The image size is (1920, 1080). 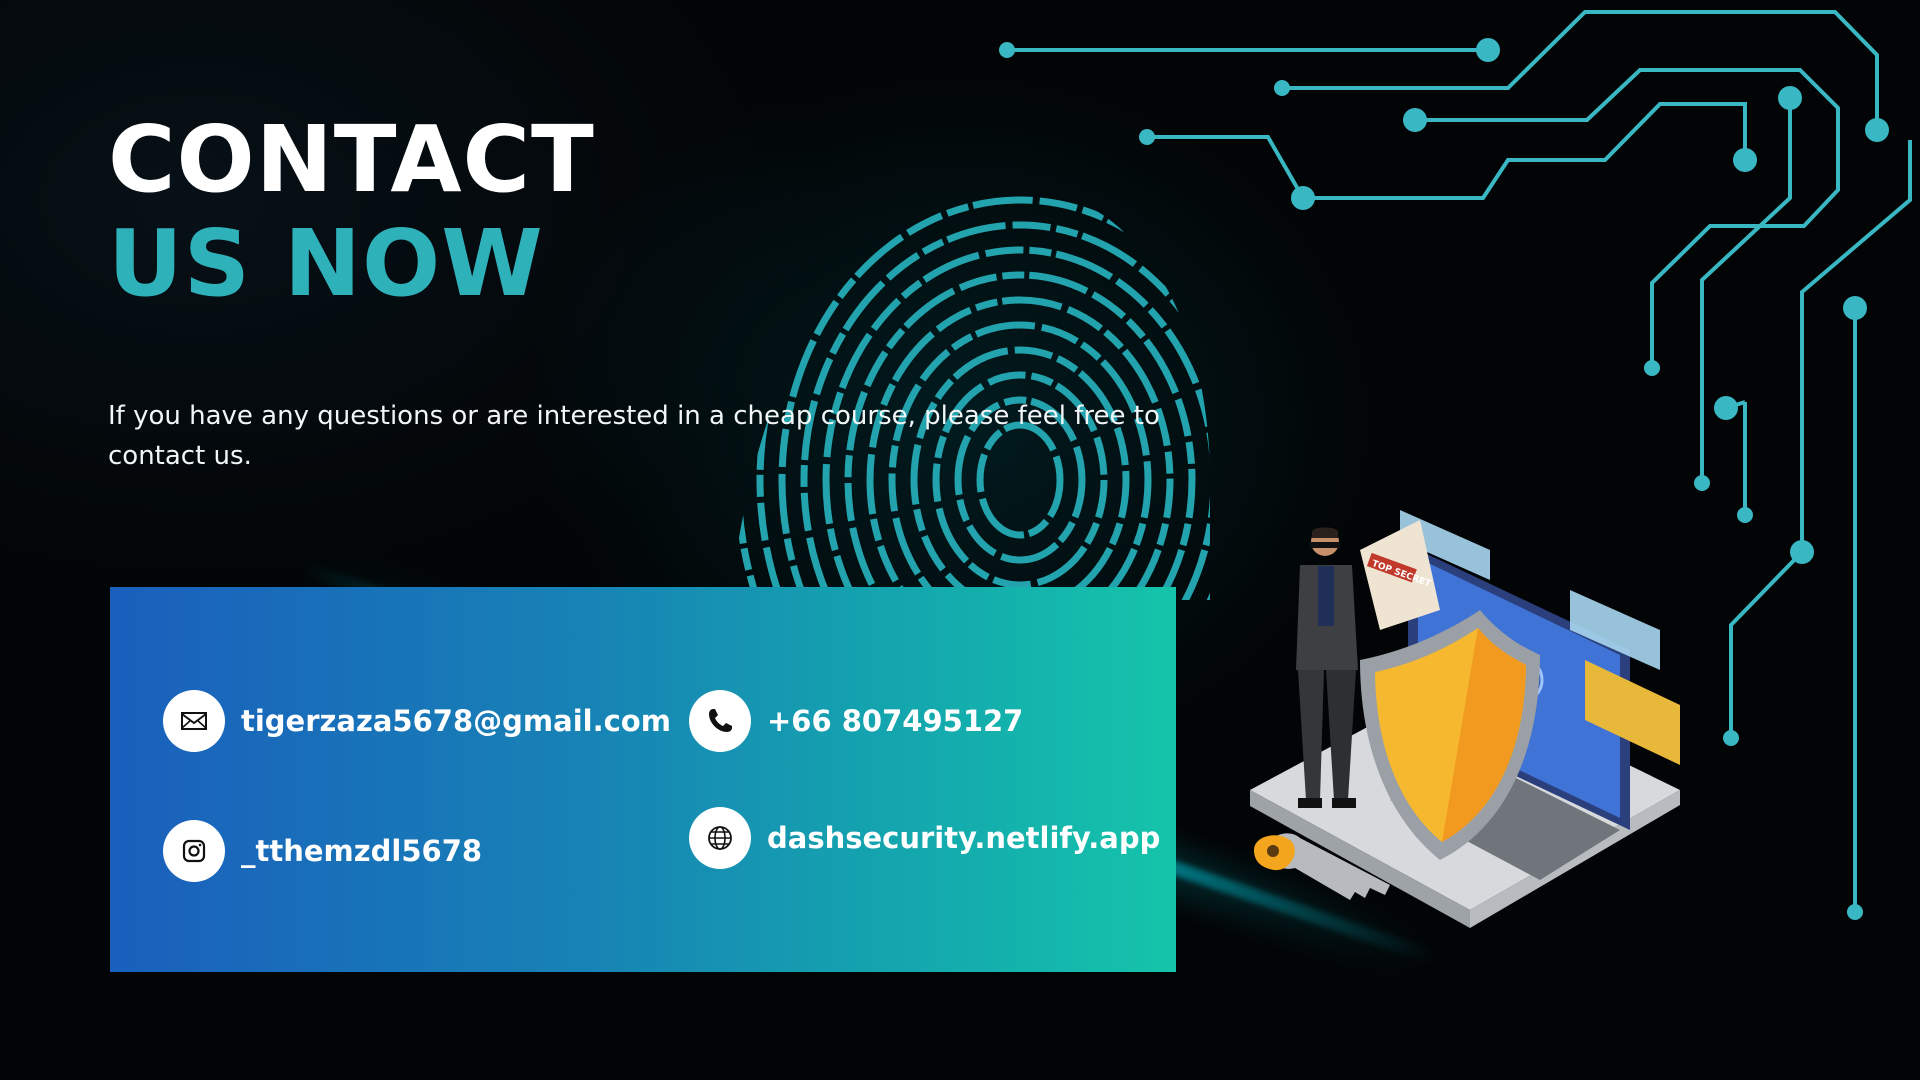 I want to click on title-line-us-now: US NOW, so click(x=326, y=263).